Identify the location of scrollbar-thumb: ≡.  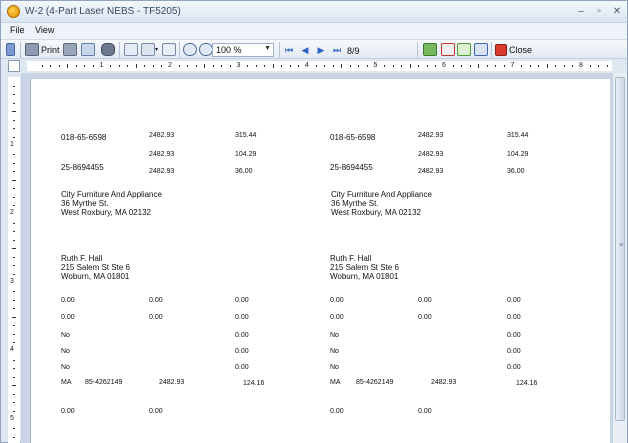
(620, 249).